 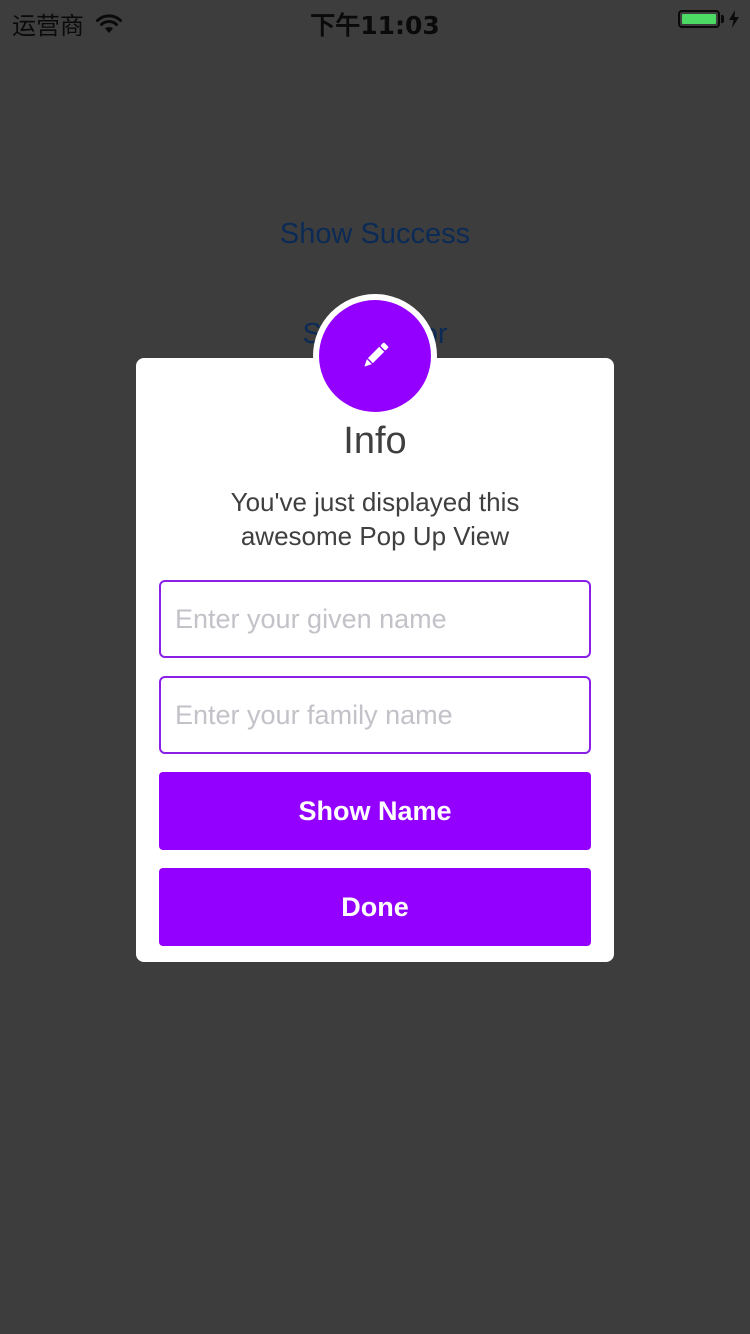 I want to click on popup-badge, so click(x=375, y=356).